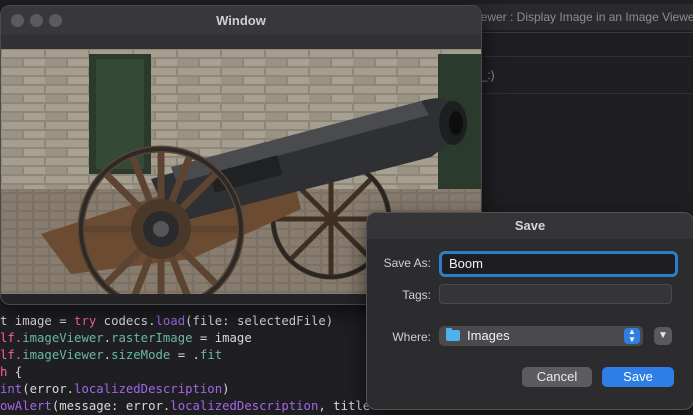 This screenshot has width=693, height=415. Describe the element at coordinates (581, 32) in the screenshot. I see `editor-divider` at that location.